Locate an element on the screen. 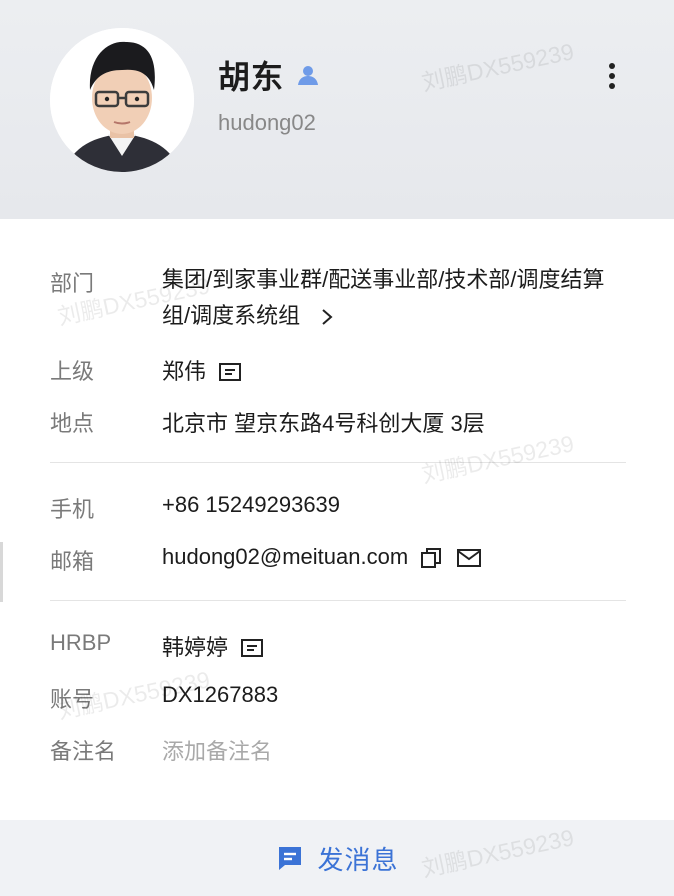  phone-label: 手机 is located at coordinates (72, 509).